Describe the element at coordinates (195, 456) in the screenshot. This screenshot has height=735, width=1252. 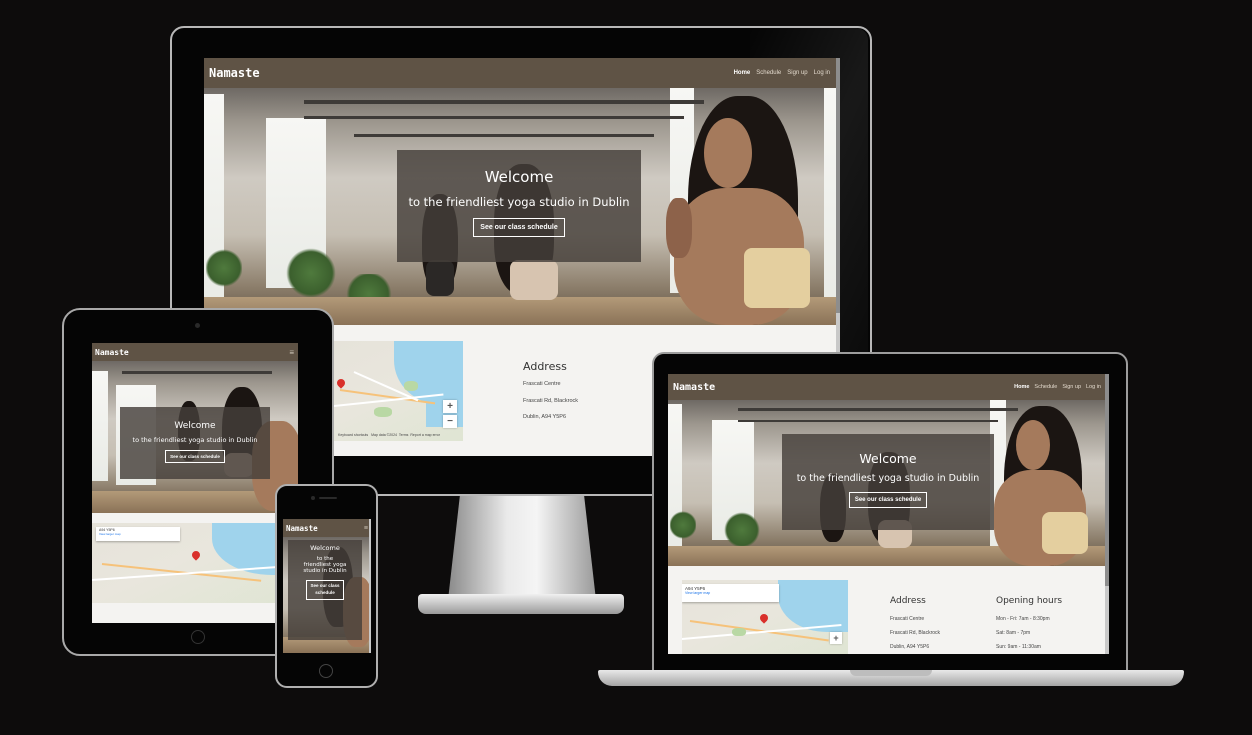
I see `tablet-schedule-button: See our class schedule` at that location.